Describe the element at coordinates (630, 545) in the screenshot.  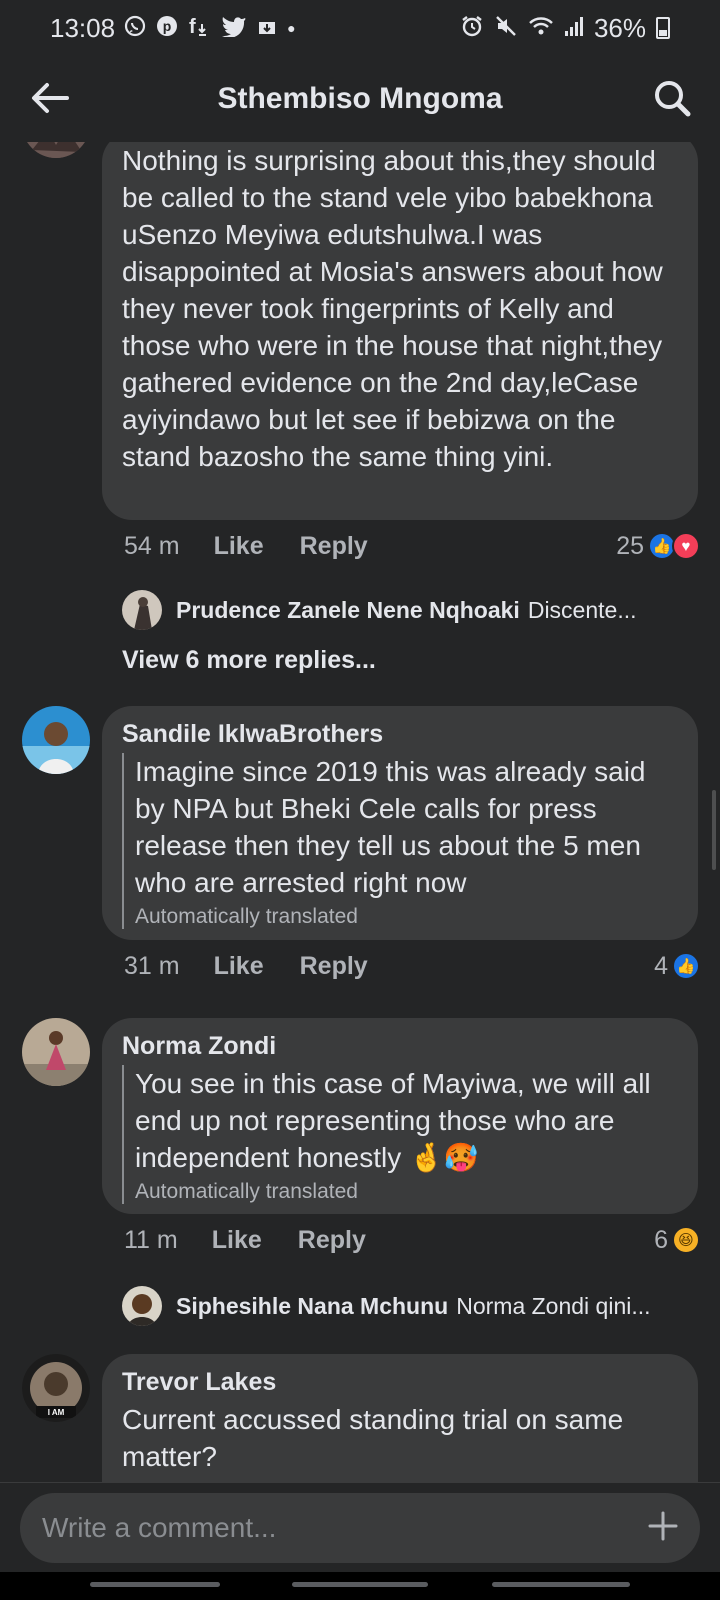
I see `reaction-count: 25` at that location.